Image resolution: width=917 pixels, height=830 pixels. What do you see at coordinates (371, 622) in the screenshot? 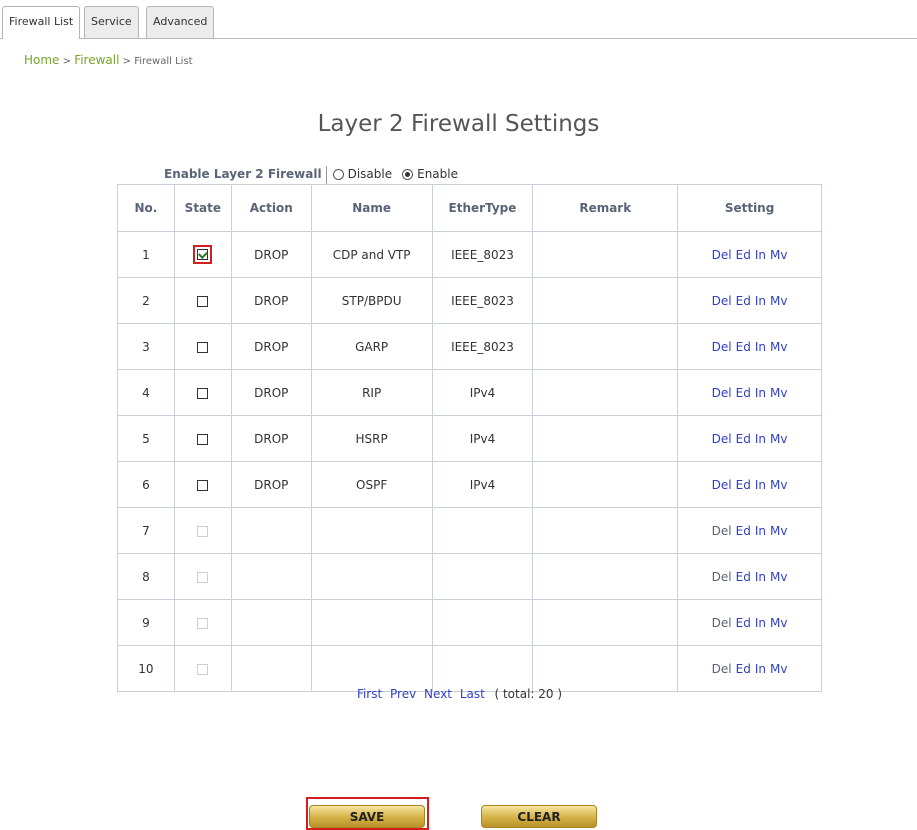
I see `cell-name` at bounding box center [371, 622].